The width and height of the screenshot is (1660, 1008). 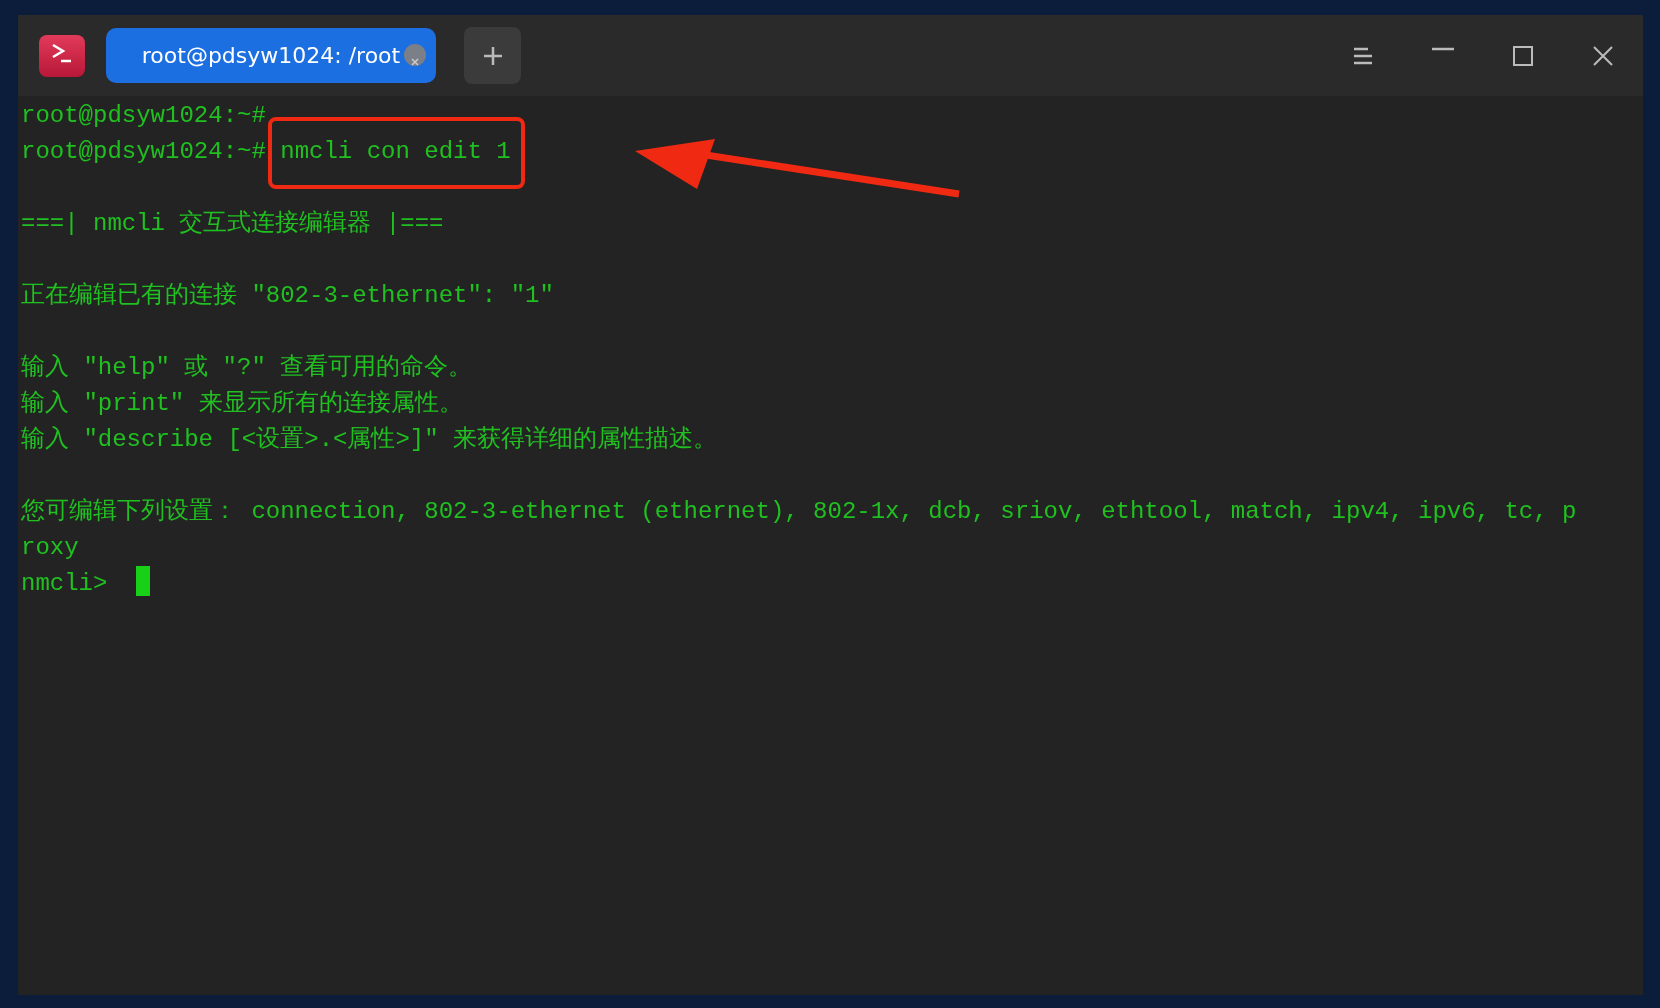 I want to click on output-line: 输入 "print" 来显示所有的连接属性。, so click(x=242, y=403).